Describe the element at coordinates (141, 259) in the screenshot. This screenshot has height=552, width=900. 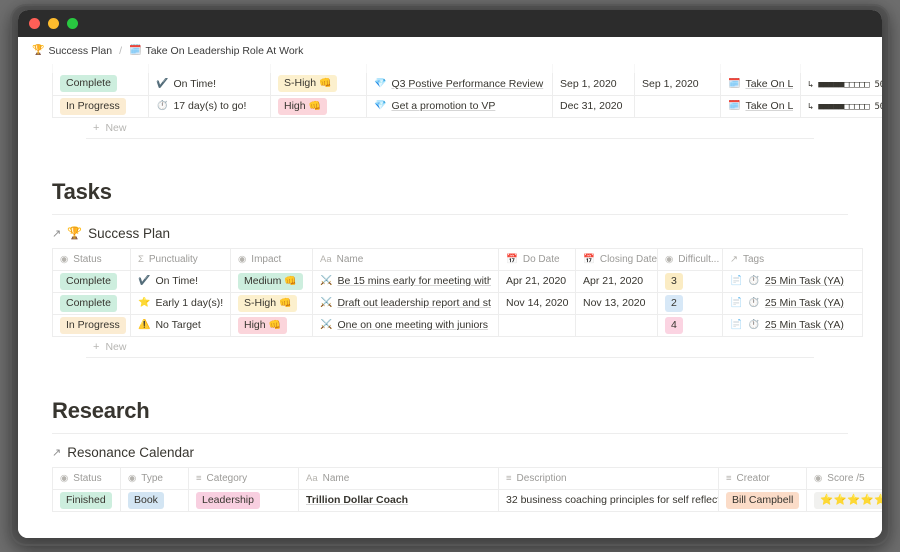
I see `formula-icon: Σ` at that location.